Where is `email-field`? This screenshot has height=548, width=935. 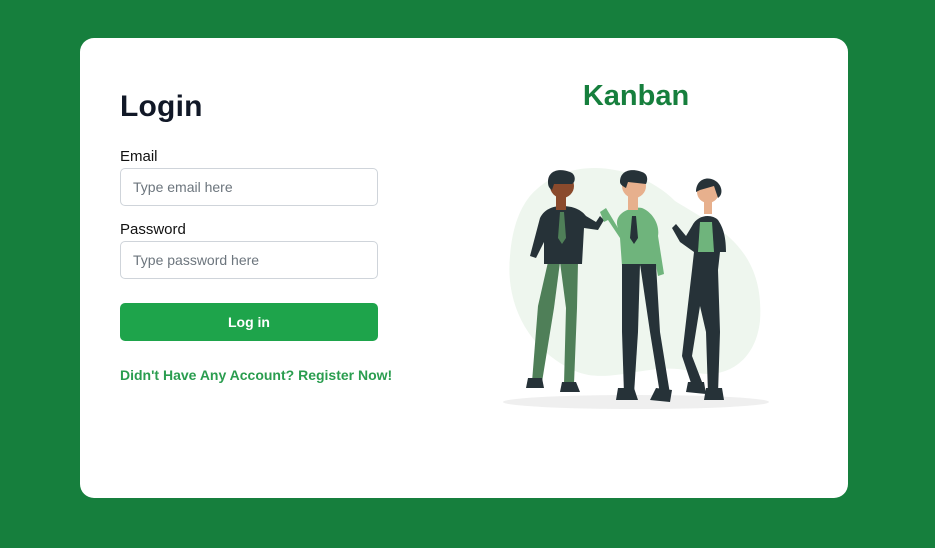 email-field is located at coordinates (249, 187).